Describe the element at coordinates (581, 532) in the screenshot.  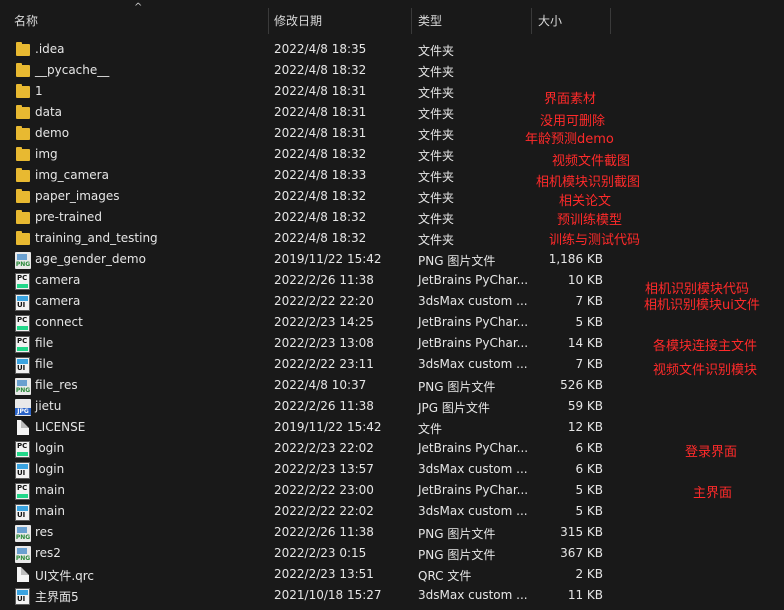
I see `file-size: 315 KB` at that location.